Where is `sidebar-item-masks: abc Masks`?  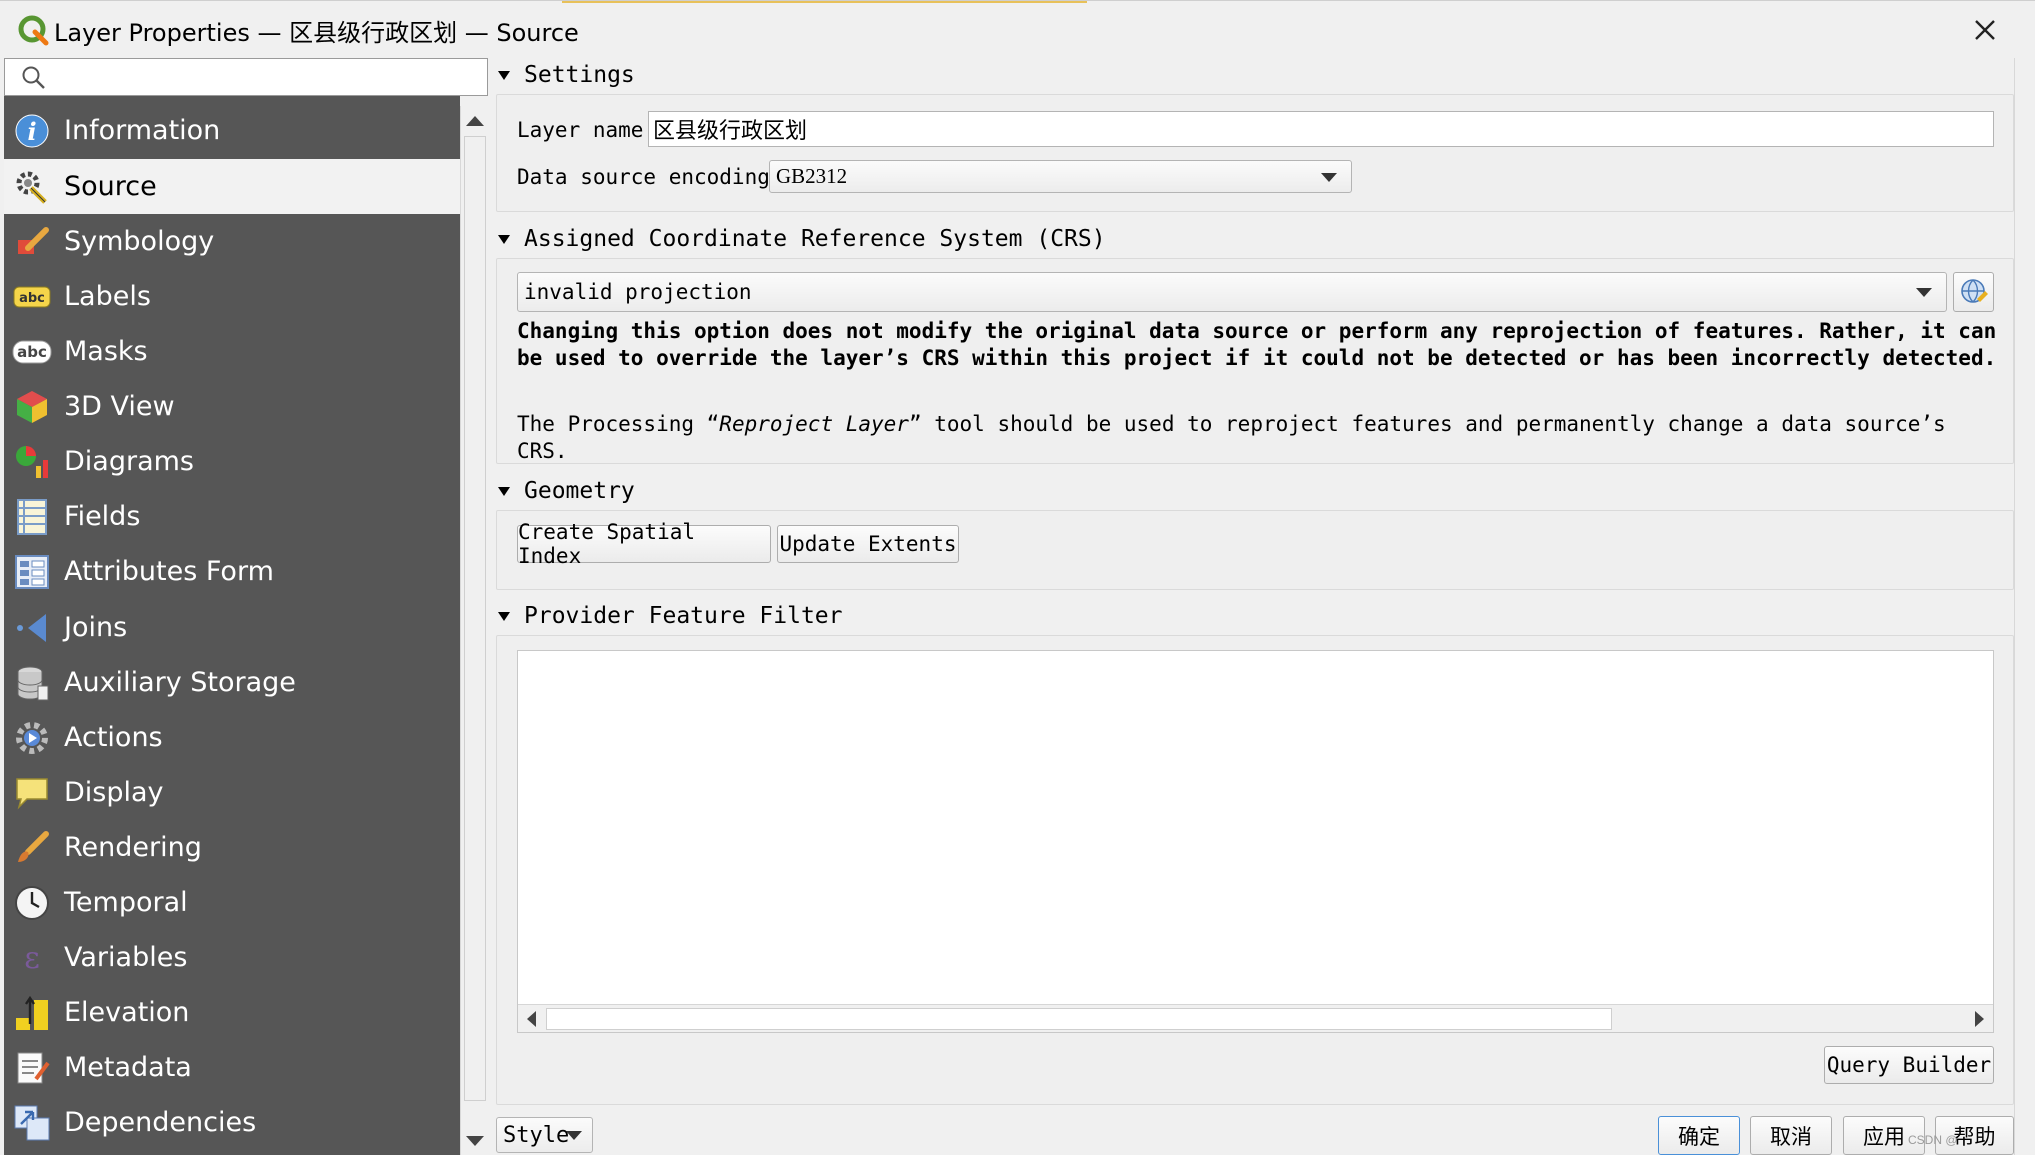
sidebar-item-masks: abc Masks is located at coordinates (232, 351).